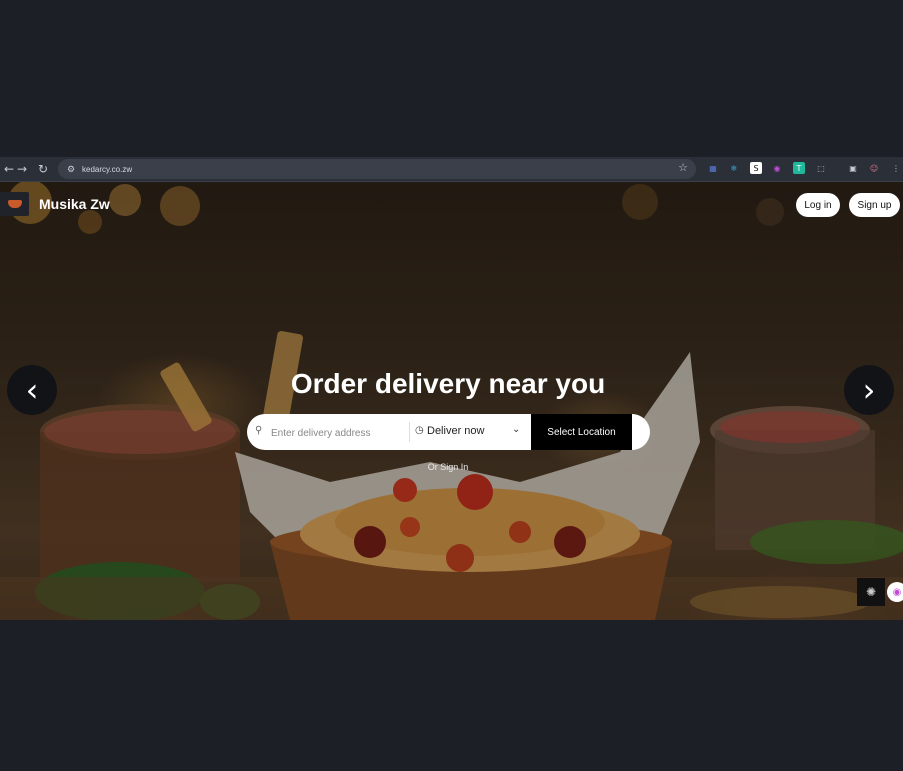 Image resolution: width=903 pixels, height=771 pixels. What do you see at coordinates (799, 168) in the screenshot?
I see `ext-translate-icon: T` at bounding box center [799, 168].